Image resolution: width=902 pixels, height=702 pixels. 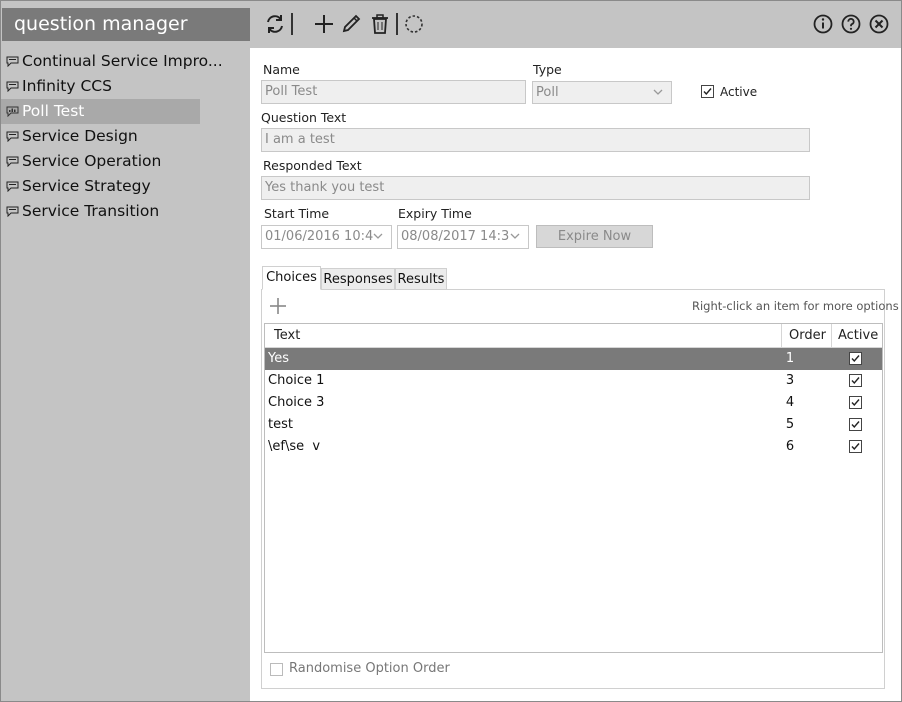 I want to click on table-header: Text Order Active, so click(x=573, y=336).